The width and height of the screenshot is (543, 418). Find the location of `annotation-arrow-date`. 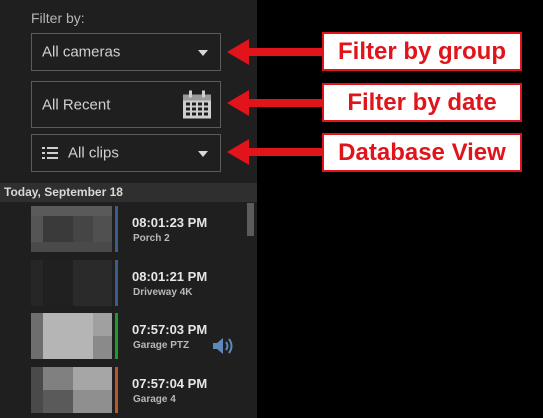

annotation-arrow-date is located at coordinates (276, 103).